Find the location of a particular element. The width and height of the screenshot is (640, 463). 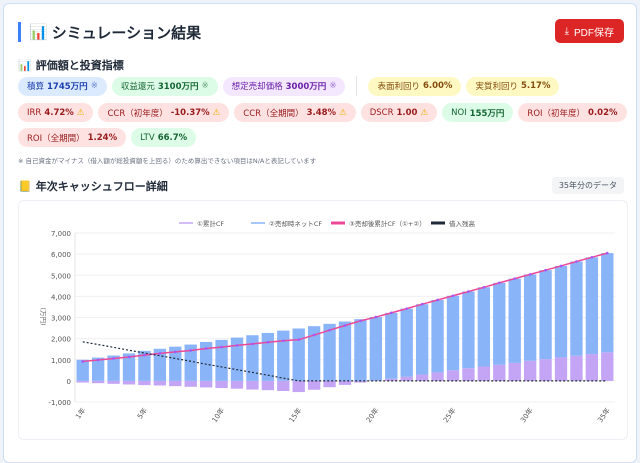

metric-chip: ROI（初年度）0.02% is located at coordinates (572, 112).